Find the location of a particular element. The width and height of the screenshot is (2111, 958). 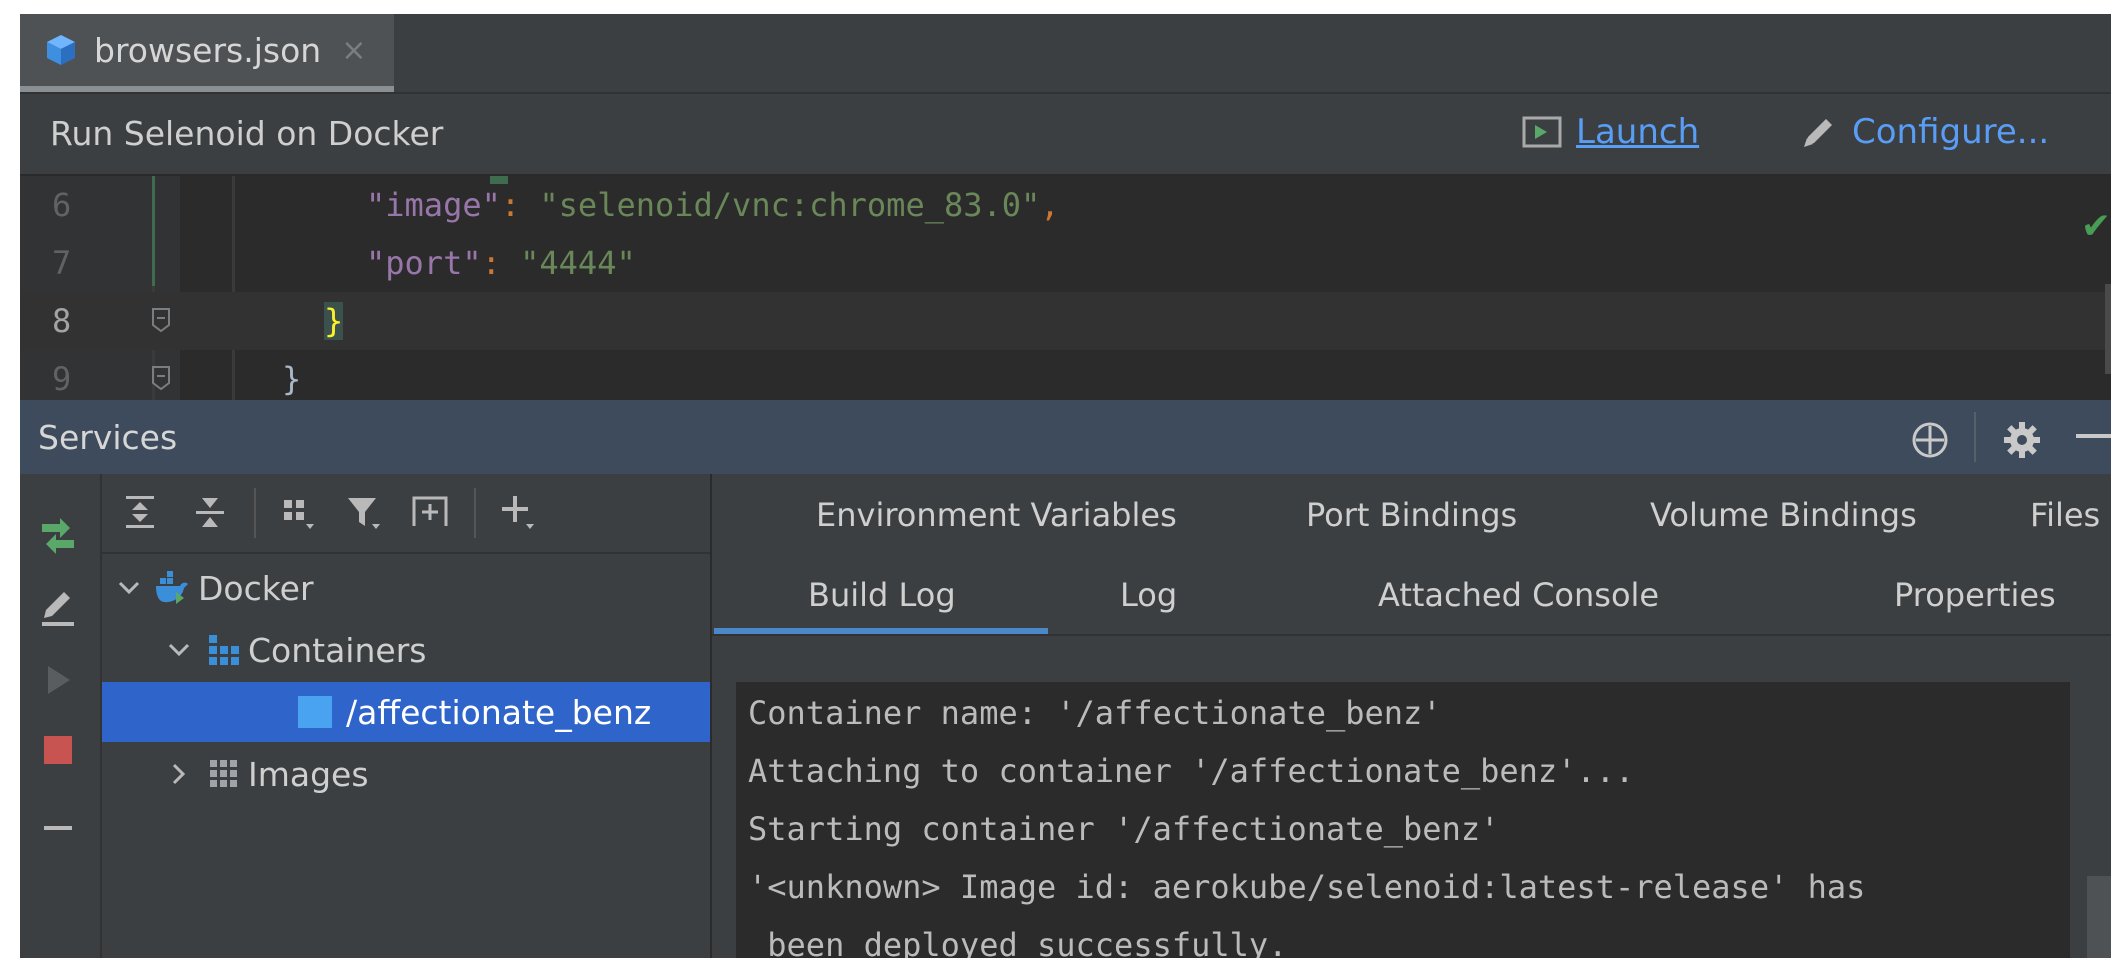

console-line: Starting container '/affectionate_benz' is located at coordinates (1124, 829).